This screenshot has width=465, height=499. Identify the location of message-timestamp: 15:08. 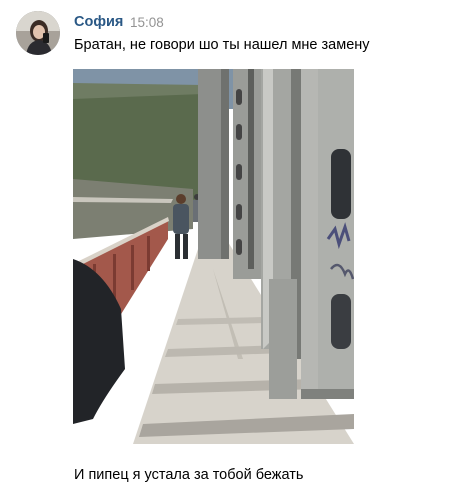
(147, 22).